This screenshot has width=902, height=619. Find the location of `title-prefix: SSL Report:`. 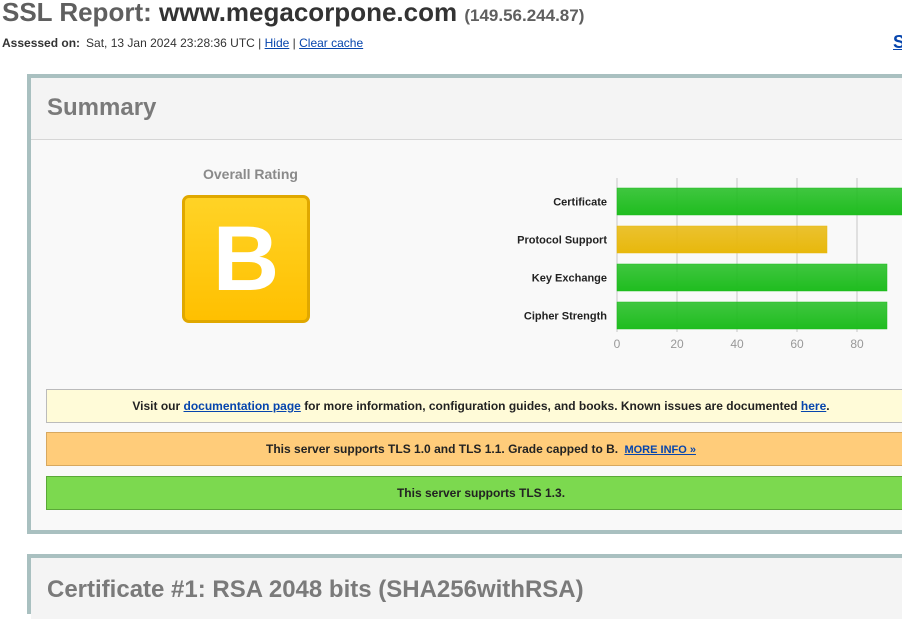

title-prefix: SSL Report: is located at coordinates (77, 13).